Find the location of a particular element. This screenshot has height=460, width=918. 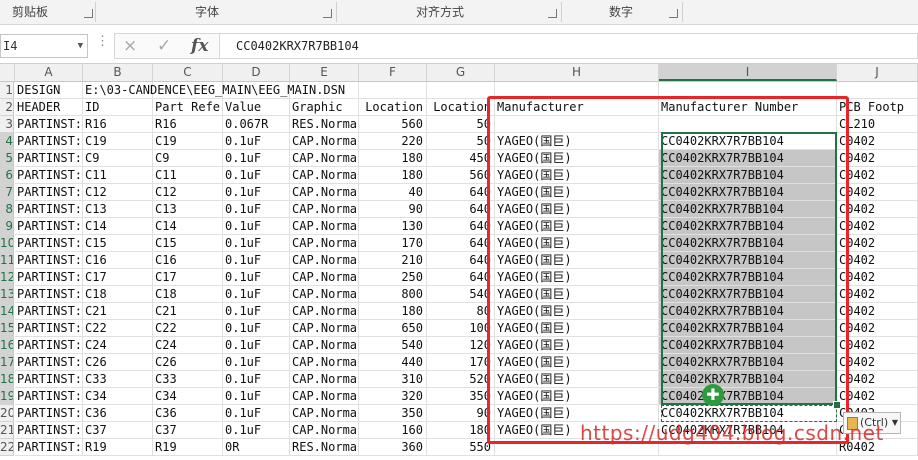

cell-d22: 0R is located at coordinates (256, 447).